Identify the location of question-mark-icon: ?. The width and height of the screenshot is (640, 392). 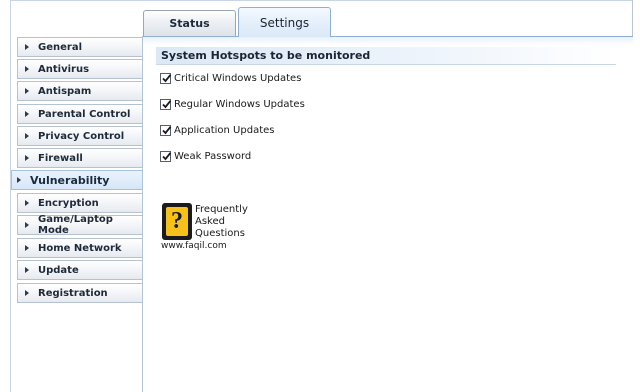
(177, 221).